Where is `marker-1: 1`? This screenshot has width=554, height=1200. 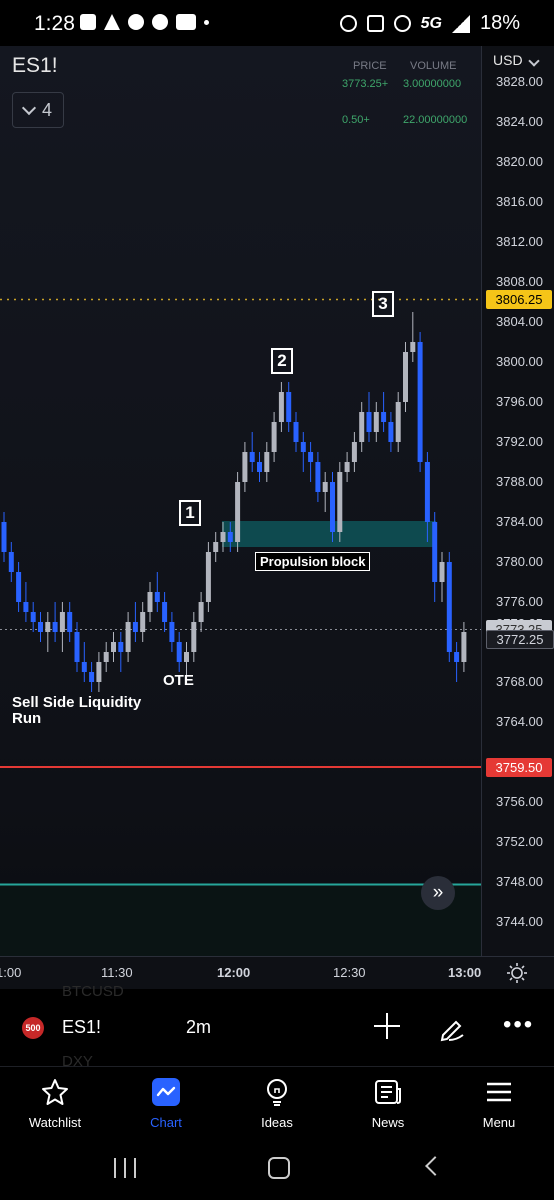 marker-1: 1 is located at coordinates (190, 513).